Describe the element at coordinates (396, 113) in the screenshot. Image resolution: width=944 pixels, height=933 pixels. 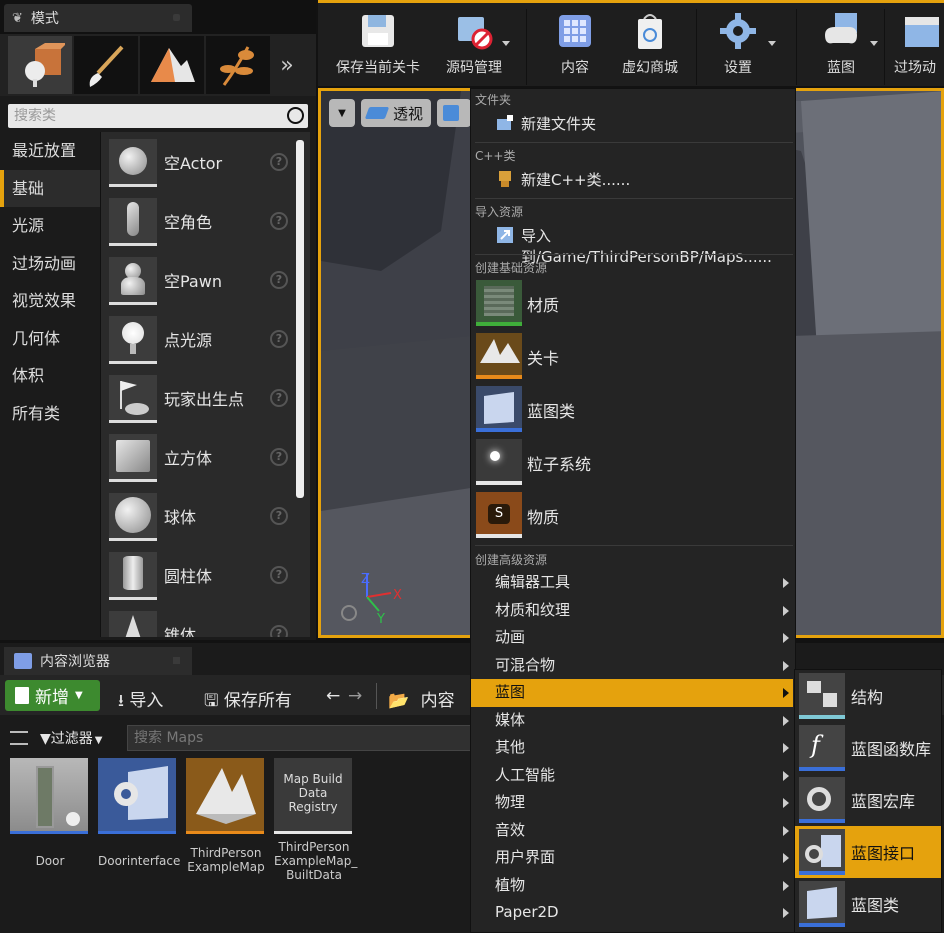
I see `view-mode-button: 透视` at that location.